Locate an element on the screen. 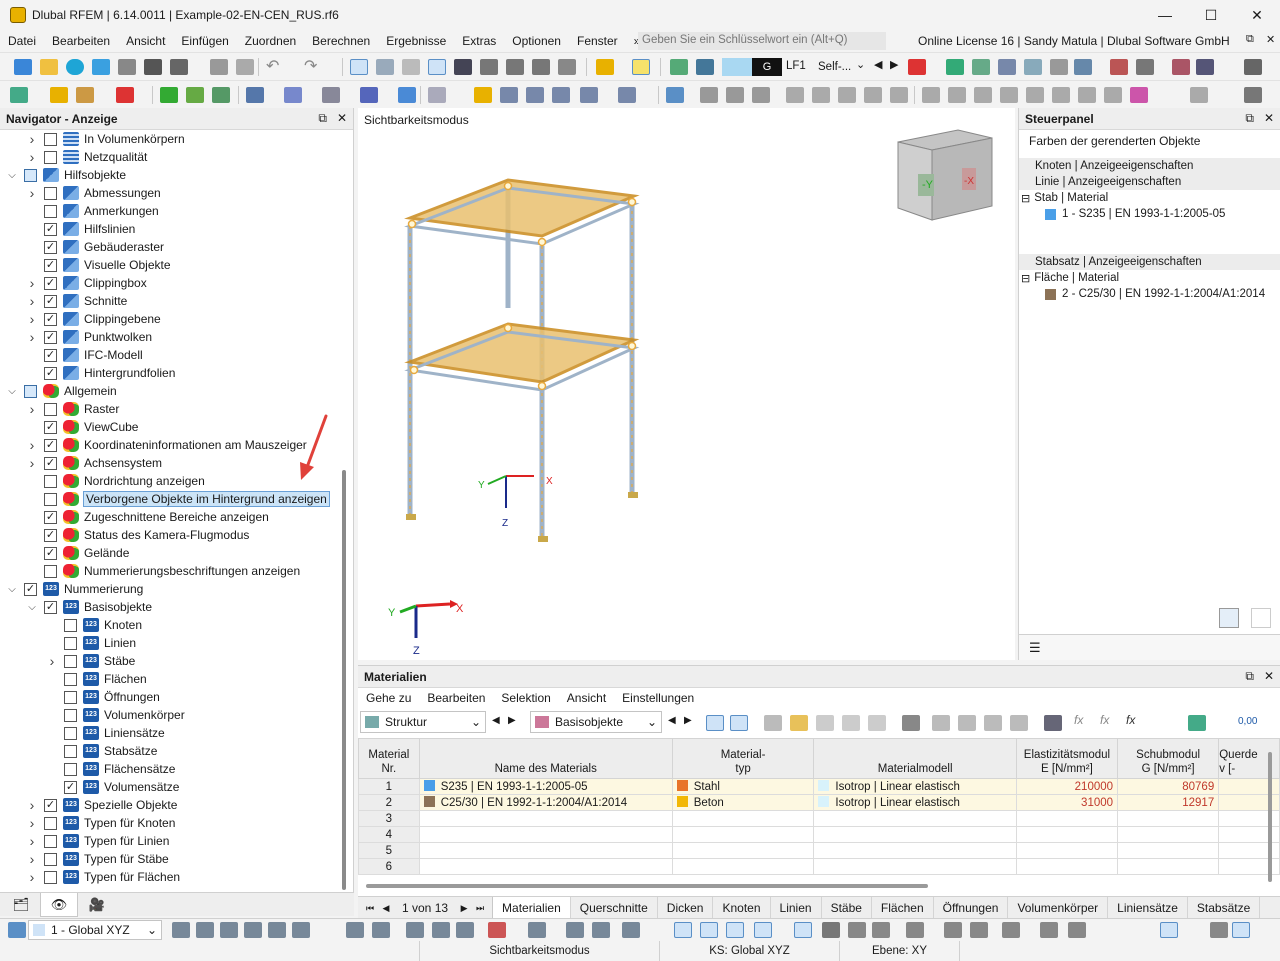 The height and width of the screenshot is (961, 1280). tree-item: ⌵ ✓ 123 Basisobjekte is located at coordinates (89, 607).